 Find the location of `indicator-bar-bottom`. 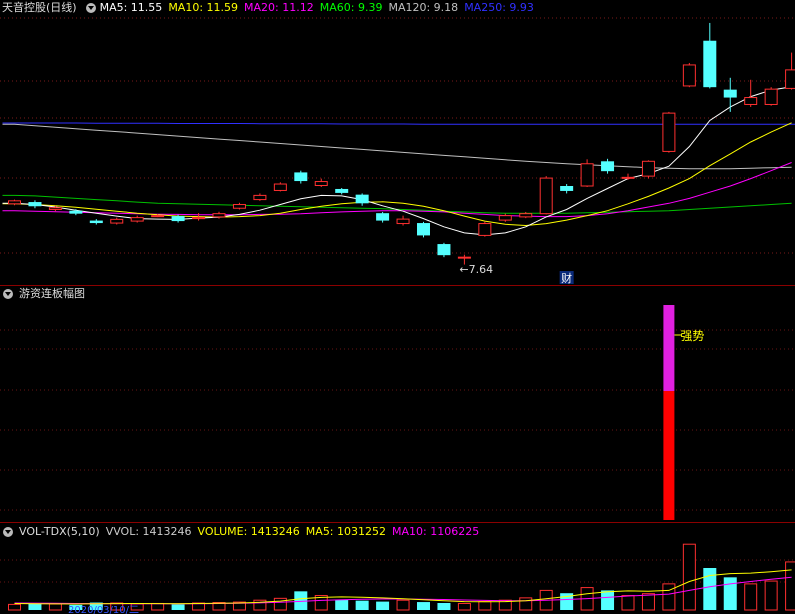

indicator-bar-bottom is located at coordinates (669, 455).